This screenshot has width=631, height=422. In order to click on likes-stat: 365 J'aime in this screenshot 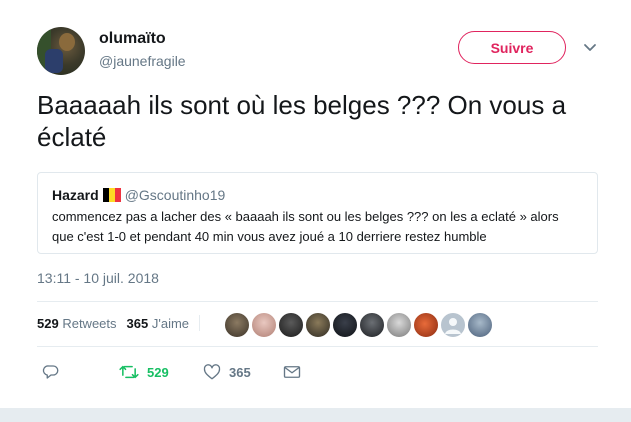, I will do `click(158, 323)`.